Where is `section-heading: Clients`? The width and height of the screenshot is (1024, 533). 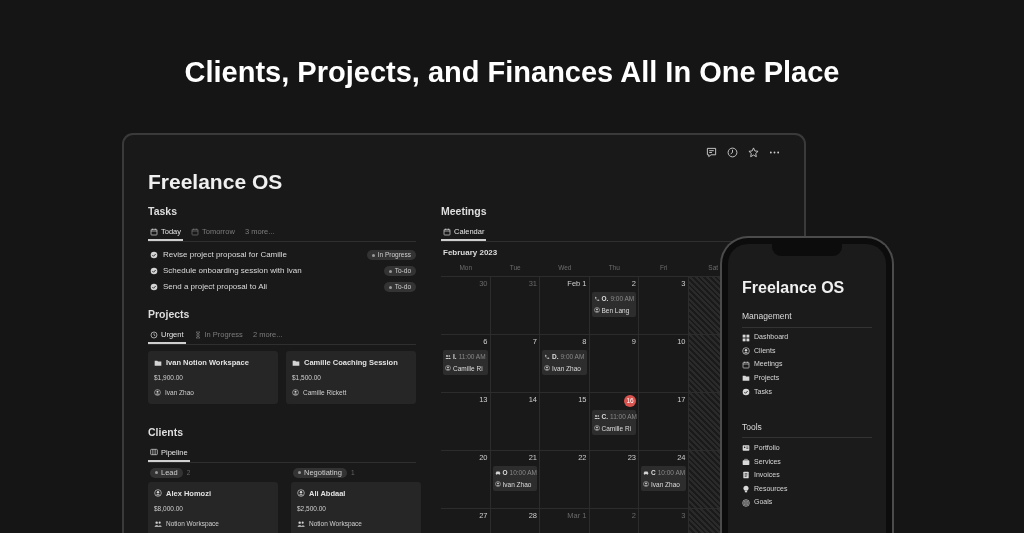
section-heading: Clients is located at coordinates (165, 432).